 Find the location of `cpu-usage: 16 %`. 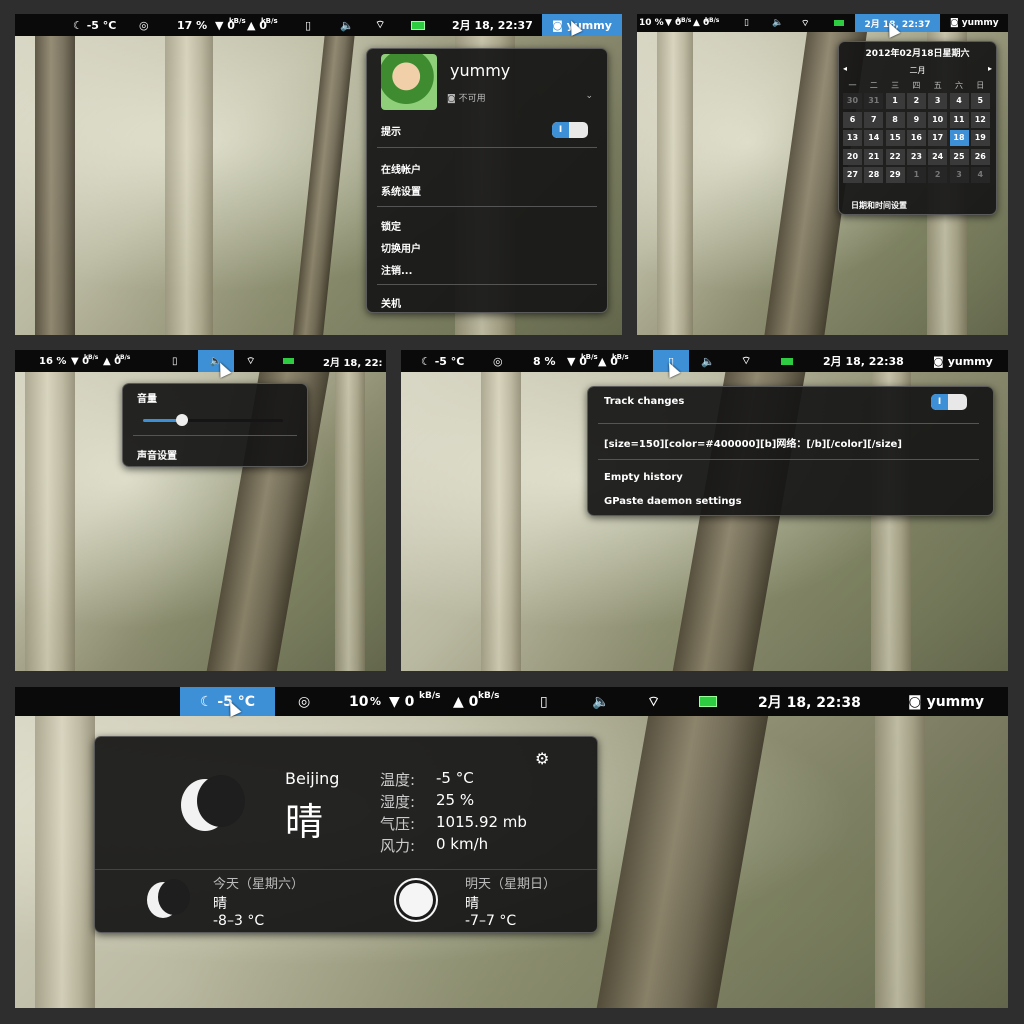

cpu-usage: 16 % is located at coordinates (52, 361).